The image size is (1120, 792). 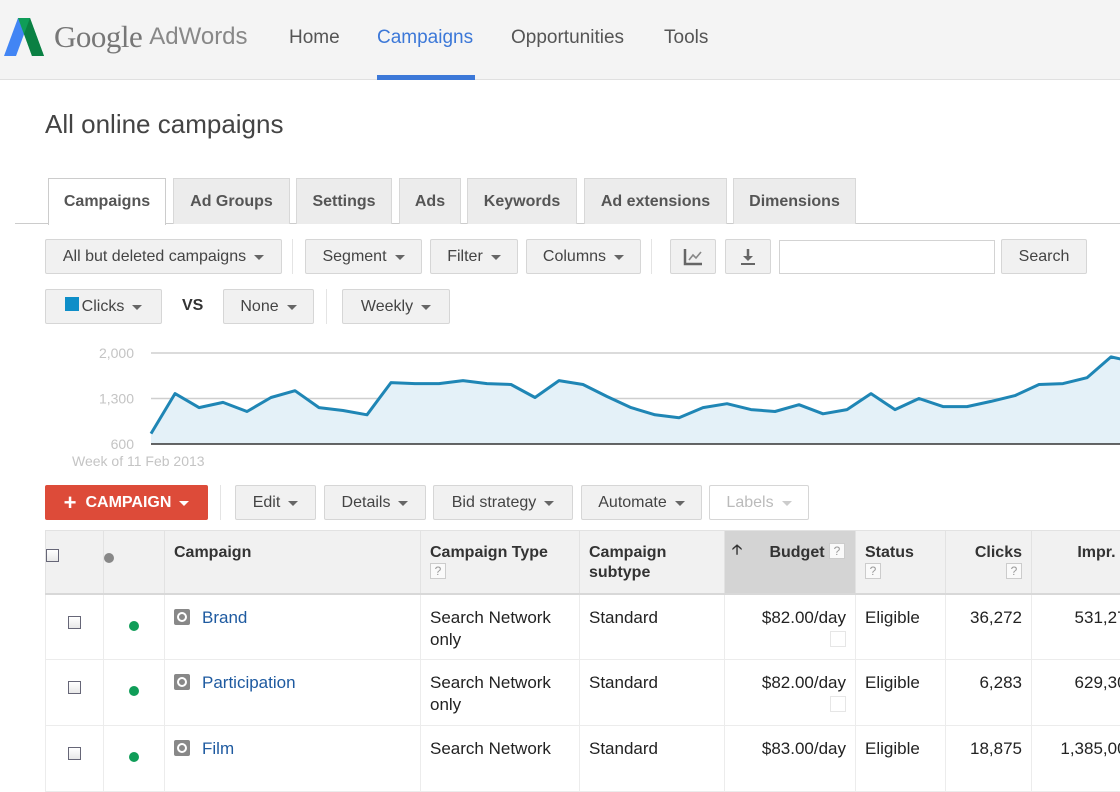 What do you see at coordinates (686, 38) in the screenshot?
I see `nav-tools: Tools` at bounding box center [686, 38].